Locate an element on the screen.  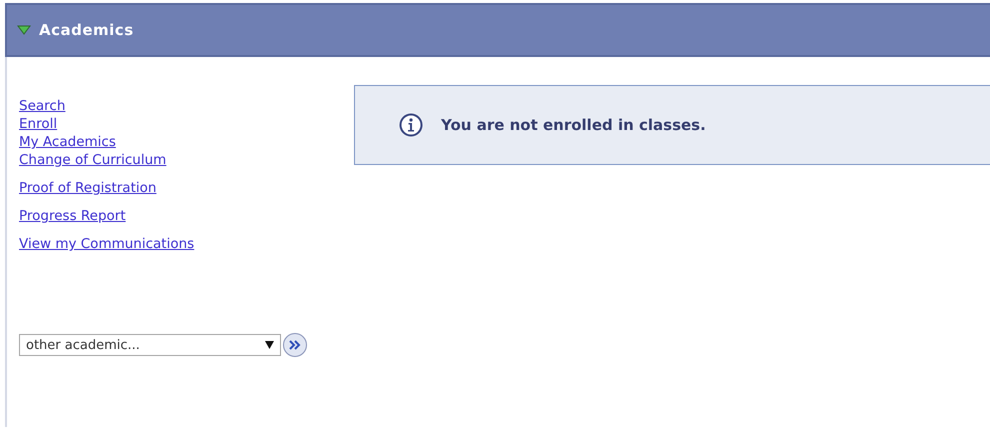
nav-link: Enroll is located at coordinates (38, 124).